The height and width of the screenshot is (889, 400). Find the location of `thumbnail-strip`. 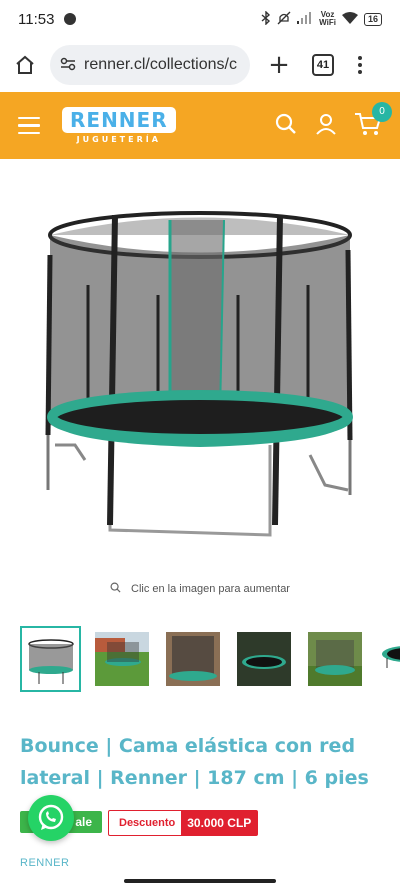

thumbnail-strip is located at coordinates (210, 660).